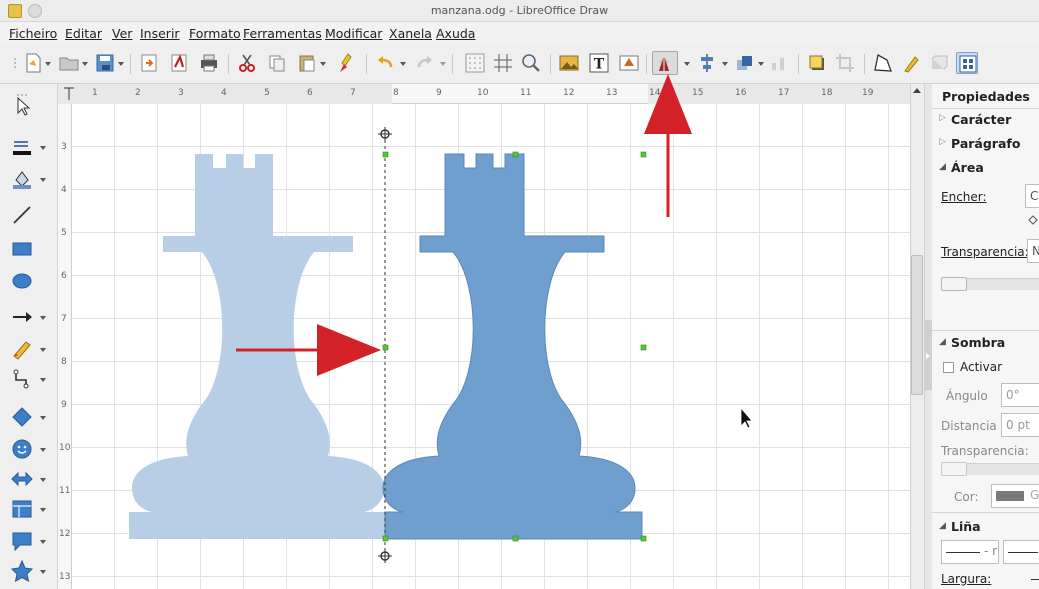 Image resolution: width=1039 pixels, height=589 pixels. Describe the element at coordinates (845, 63) in the screenshot. I see `crop-icon` at that location.